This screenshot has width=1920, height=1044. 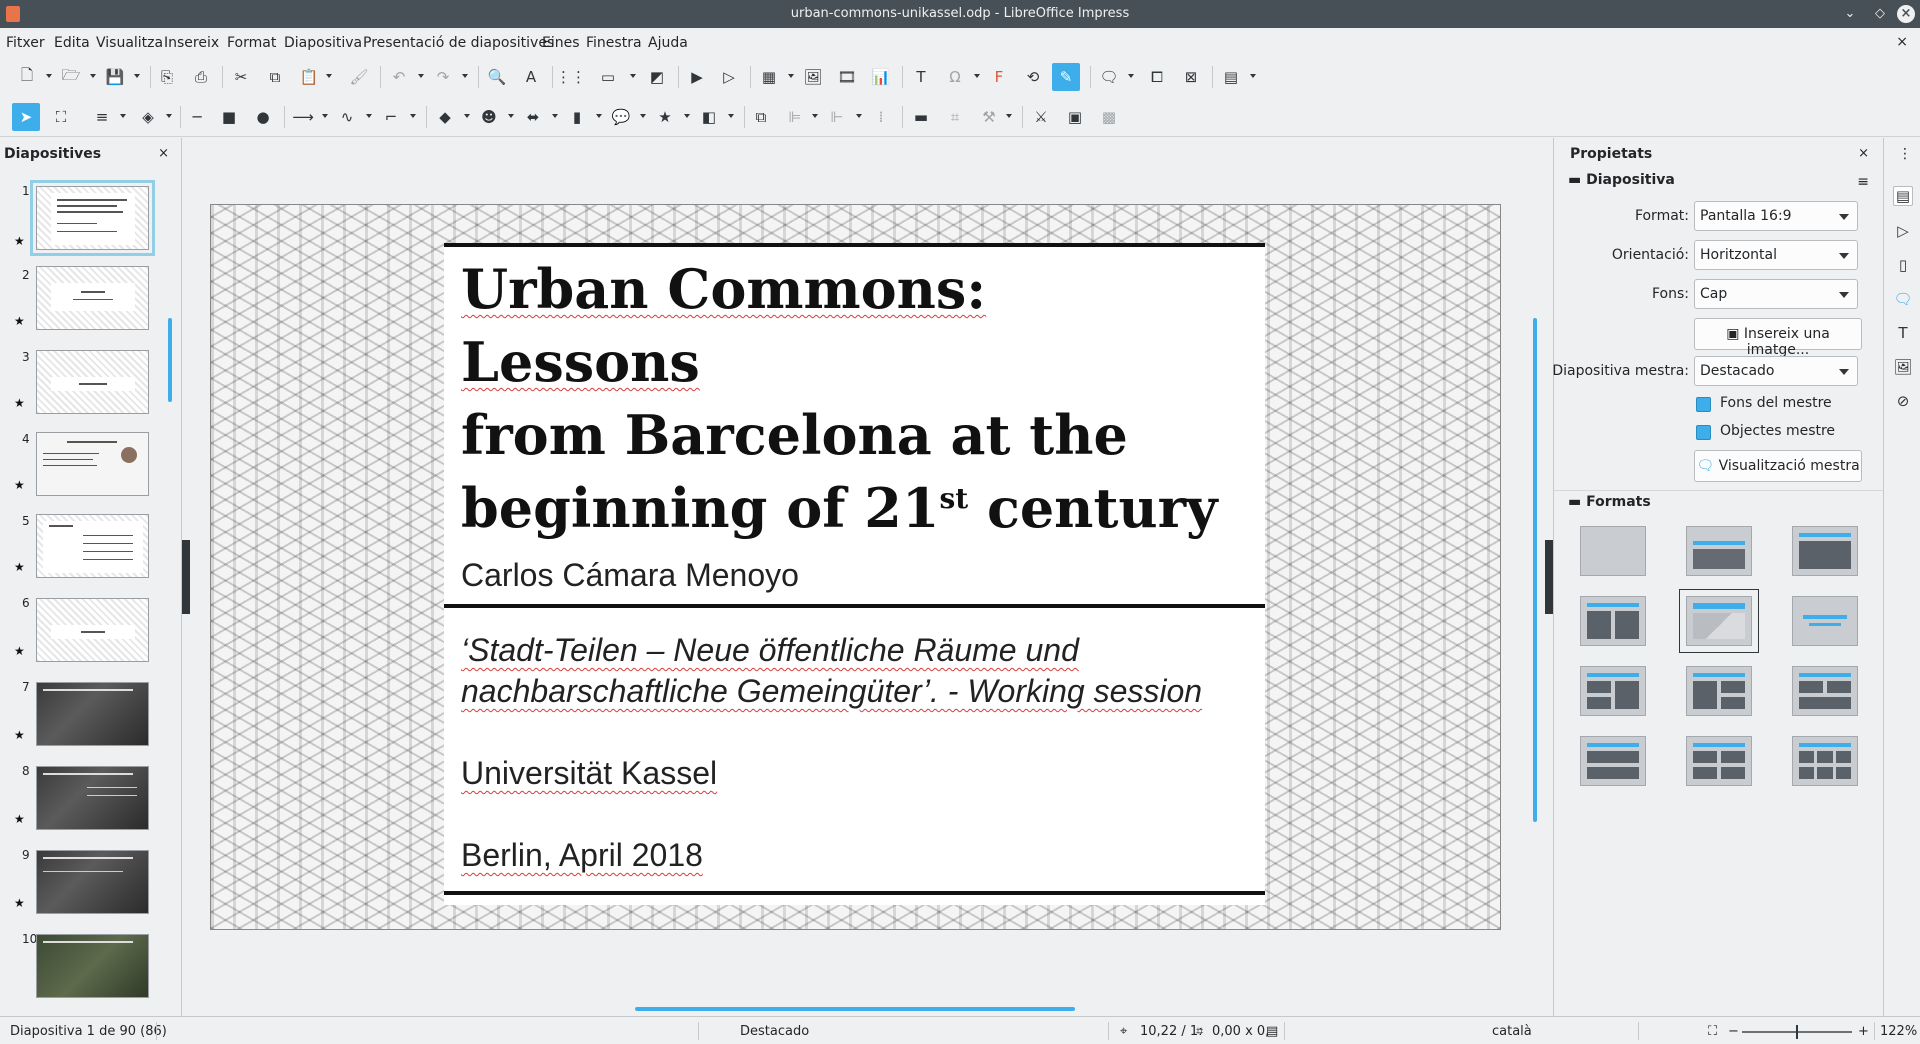 What do you see at coordinates (309, 77) in the screenshot?
I see `paste-icon: 📋` at bounding box center [309, 77].